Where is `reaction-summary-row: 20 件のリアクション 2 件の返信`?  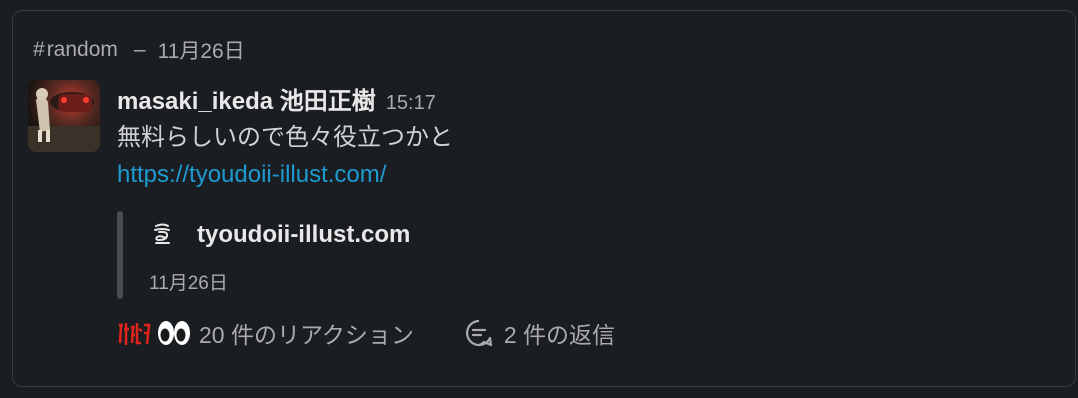 reaction-summary-row: 20 件のリアクション 2 件の返信 is located at coordinates (366, 333).